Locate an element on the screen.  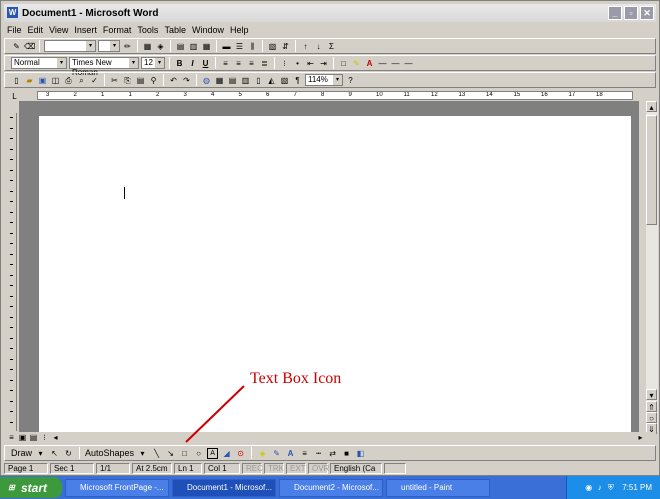
highlight-icon: ✎ is located at coordinates (356, 63).